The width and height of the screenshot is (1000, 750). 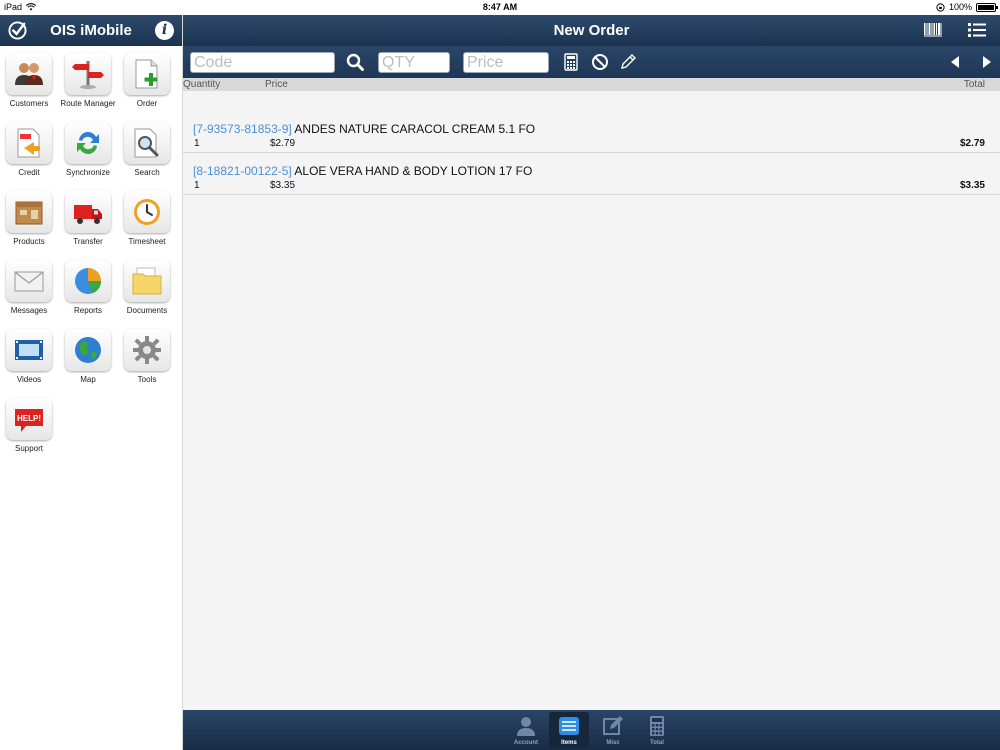 I want to click on map-icon, so click(x=88, y=350).